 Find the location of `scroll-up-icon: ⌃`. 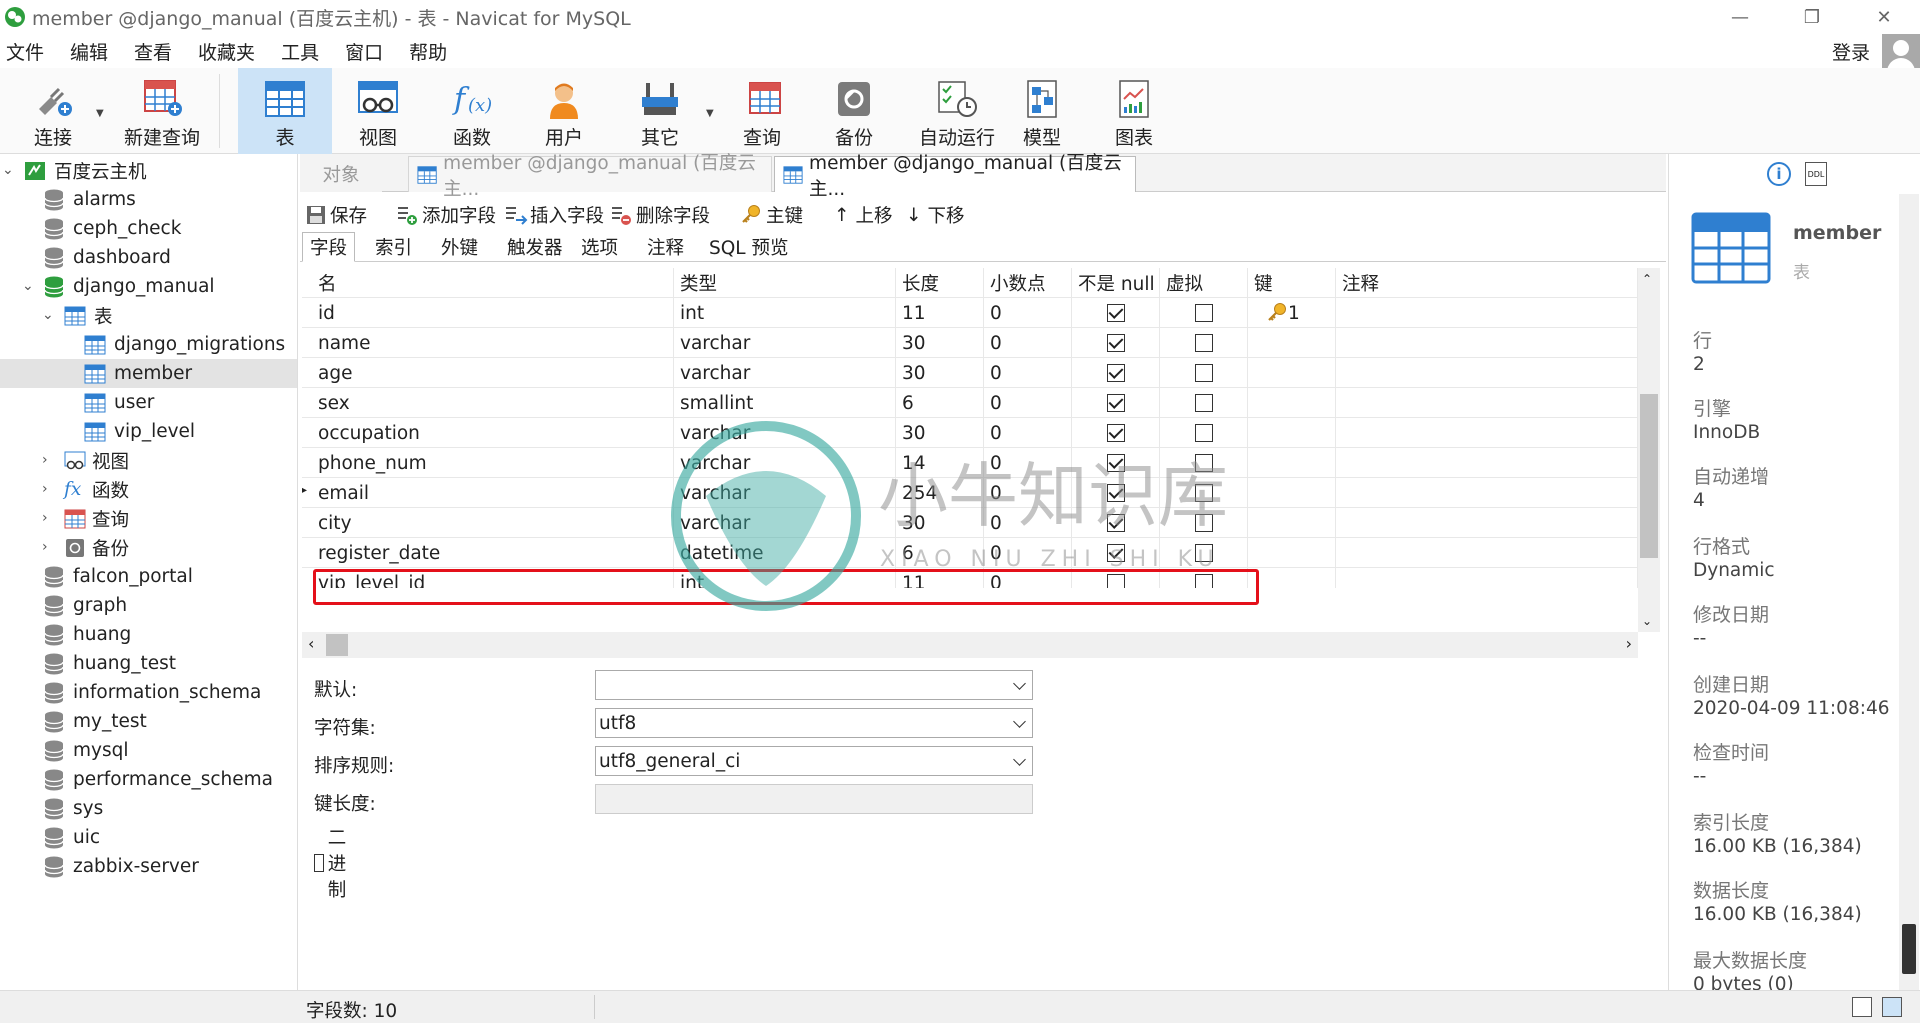

scroll-up-icon: ⌃ is located at coordinates (1647, 279).